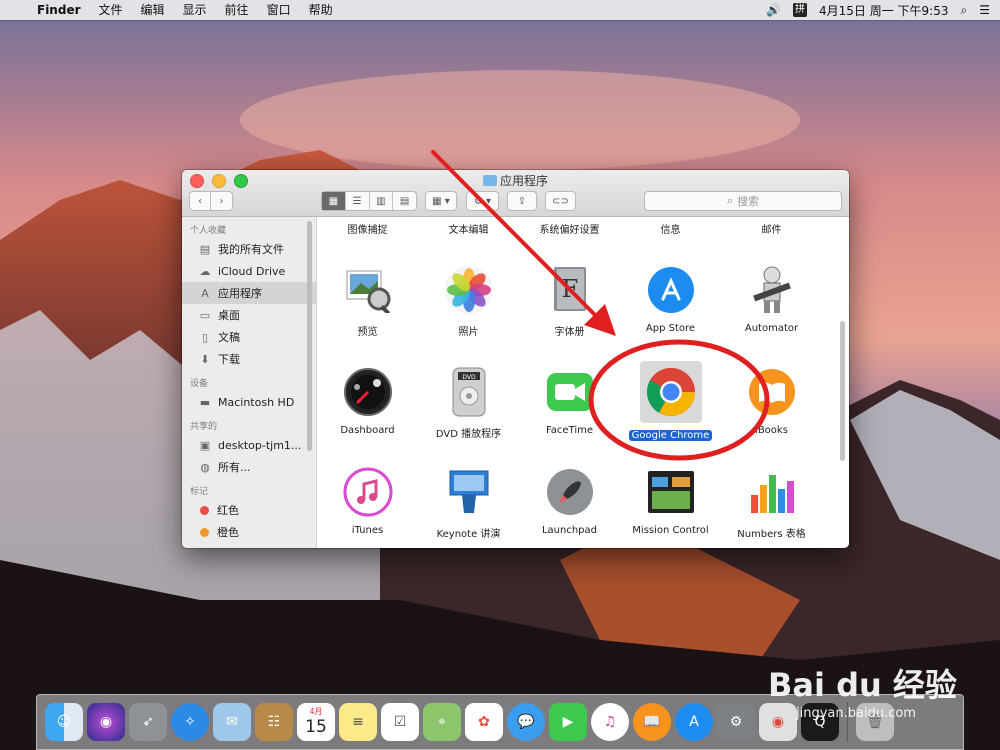 The image size is (1000, 750). Describe the element at coordinates (148, 722) in the screenshot. I see `dock-launchpad-icon: ➶` at that location.